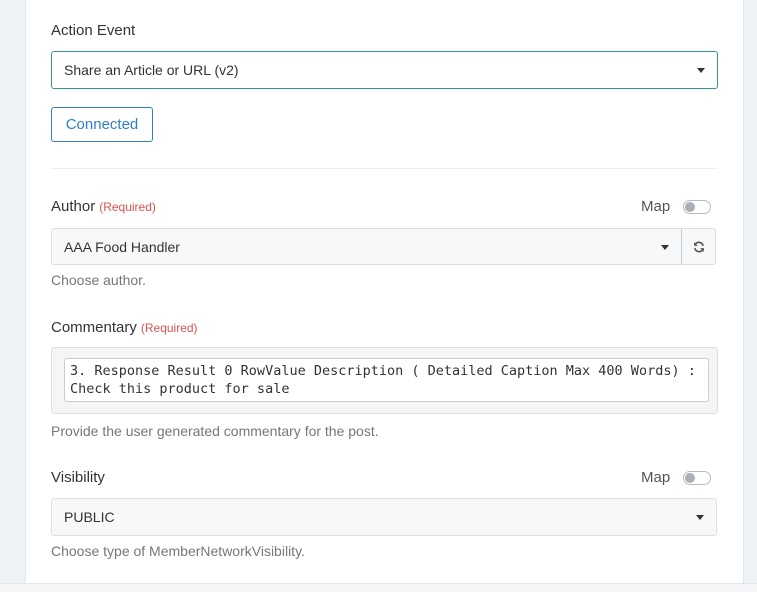 This screenshot has width=757, height=592. Describe the element at coordinates (151, 70) in the screenshot. I see `action-event-value: Share an Article or URL (v2)` at that location.